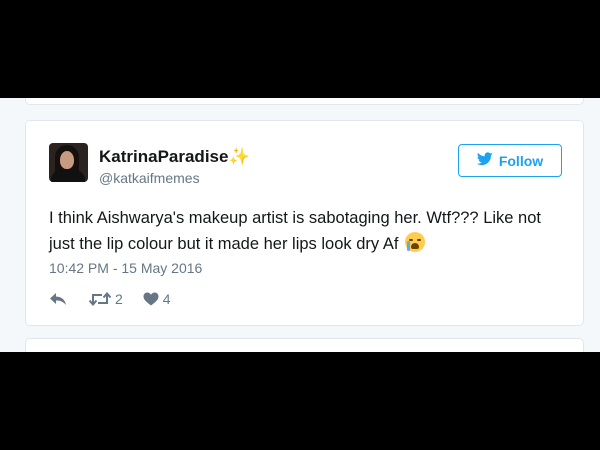 The image size is (600, 450). What do you see at coordinates (68, 162) in the screenshot?
I see `avatar` at bounding box center [68, 162].